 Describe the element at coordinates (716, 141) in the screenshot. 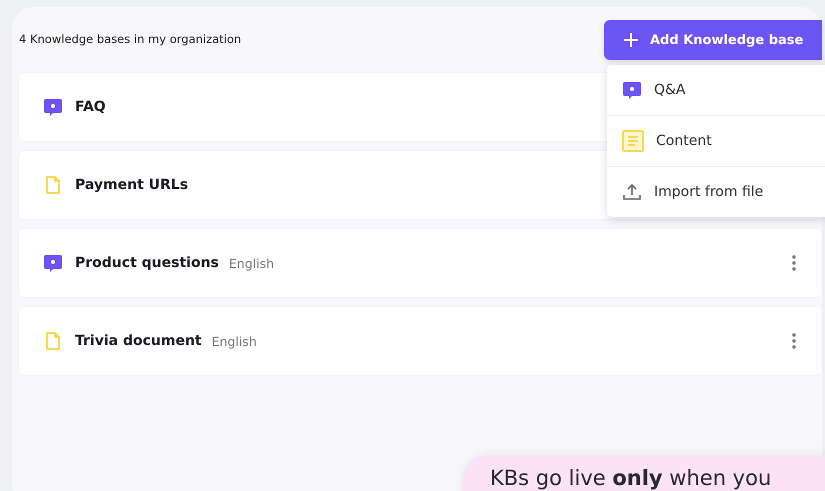

I see `menu-item: Content` at that location.